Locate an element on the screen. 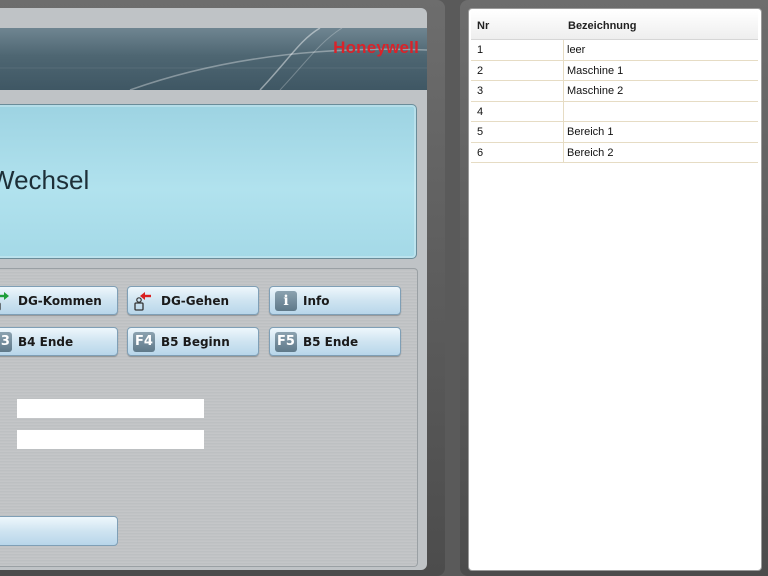  list-row: 6 Bereich 2 is located at coordinates (614, 152).